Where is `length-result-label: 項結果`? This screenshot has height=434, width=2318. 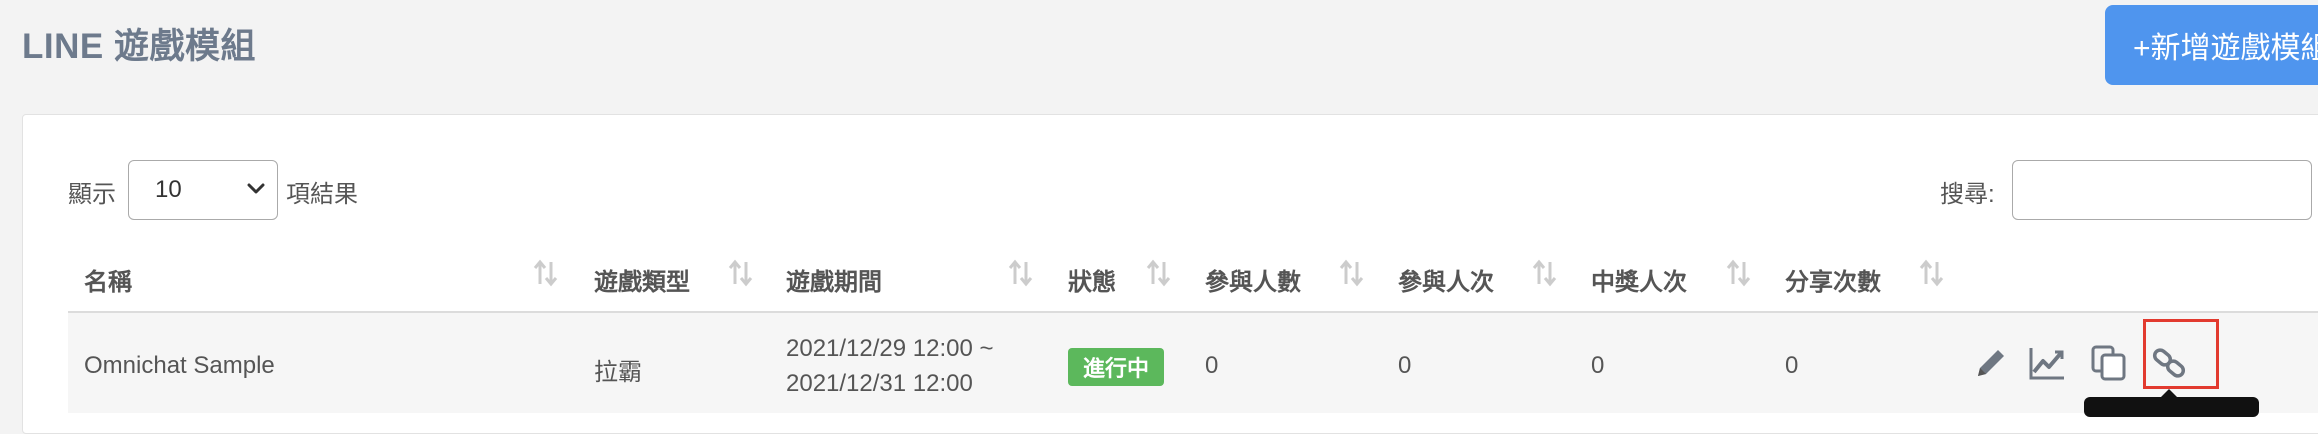 length-result-label: 項結果 is located at coordinates (322, 194).